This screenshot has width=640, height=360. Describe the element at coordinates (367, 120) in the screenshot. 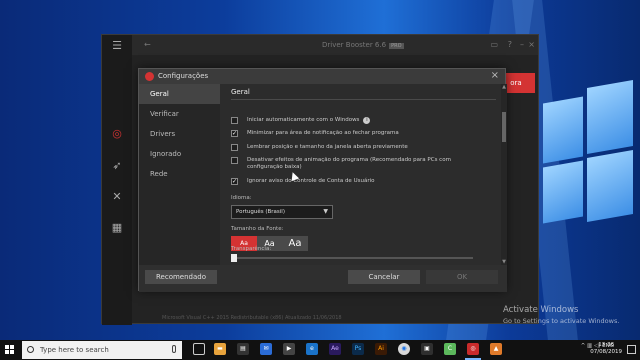

I see `info-icon: i` at that location.